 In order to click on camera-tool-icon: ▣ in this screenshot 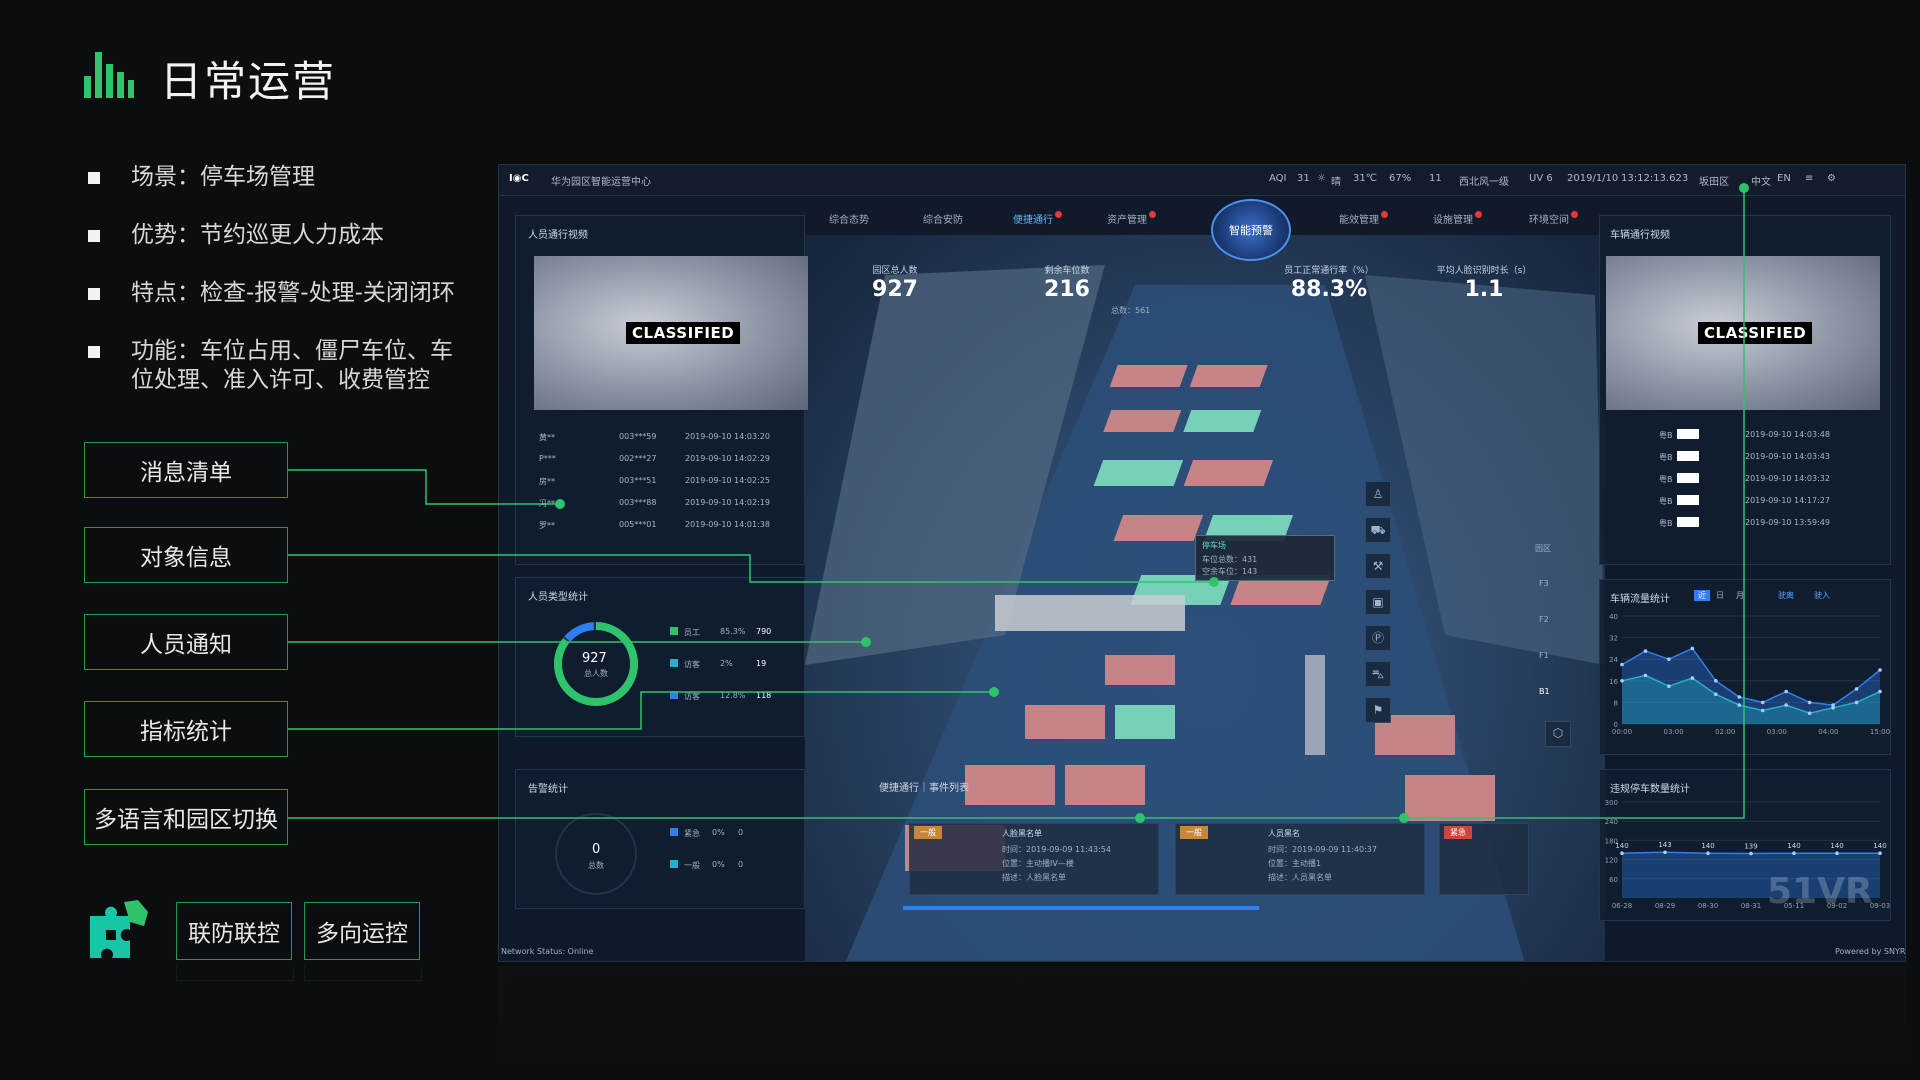, I will do `click(1378, 602)`.